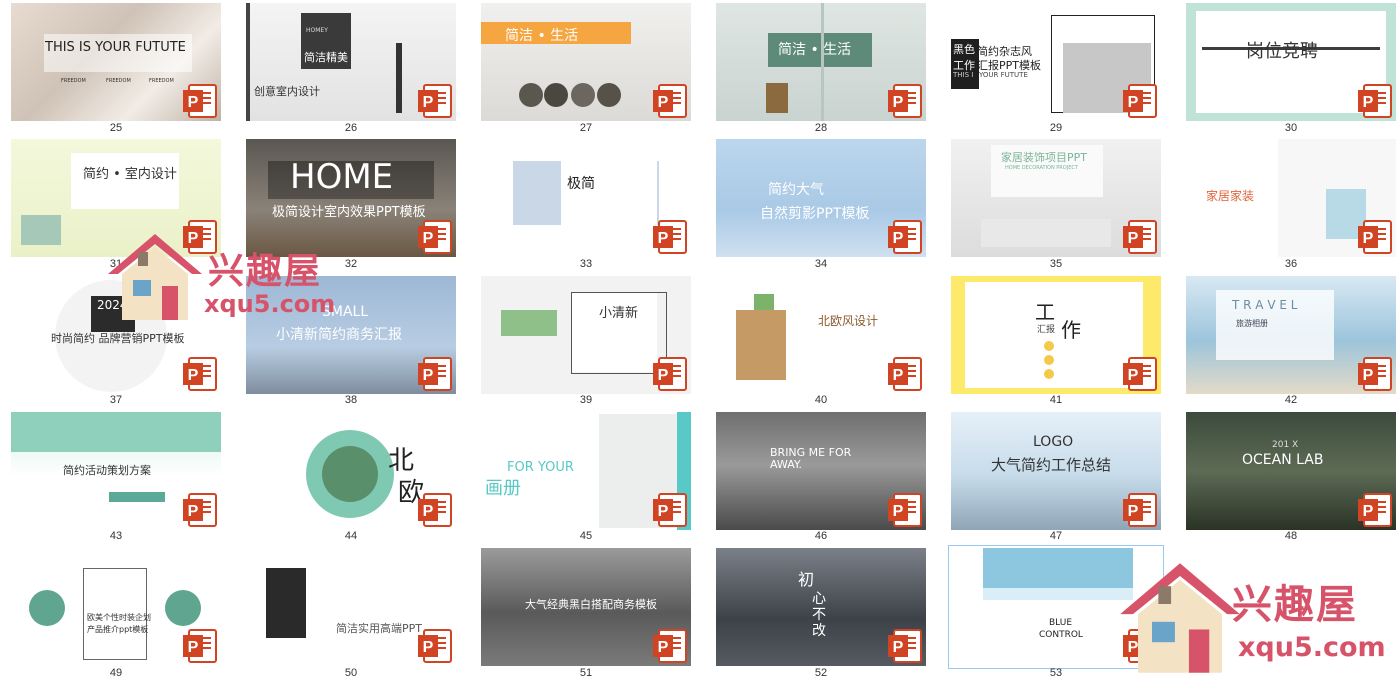 The height and width of the screenshot is (698, 1400). I want to click on slide-thumbnail: 201 X OCEAN LAB P, so click(1291, 471).